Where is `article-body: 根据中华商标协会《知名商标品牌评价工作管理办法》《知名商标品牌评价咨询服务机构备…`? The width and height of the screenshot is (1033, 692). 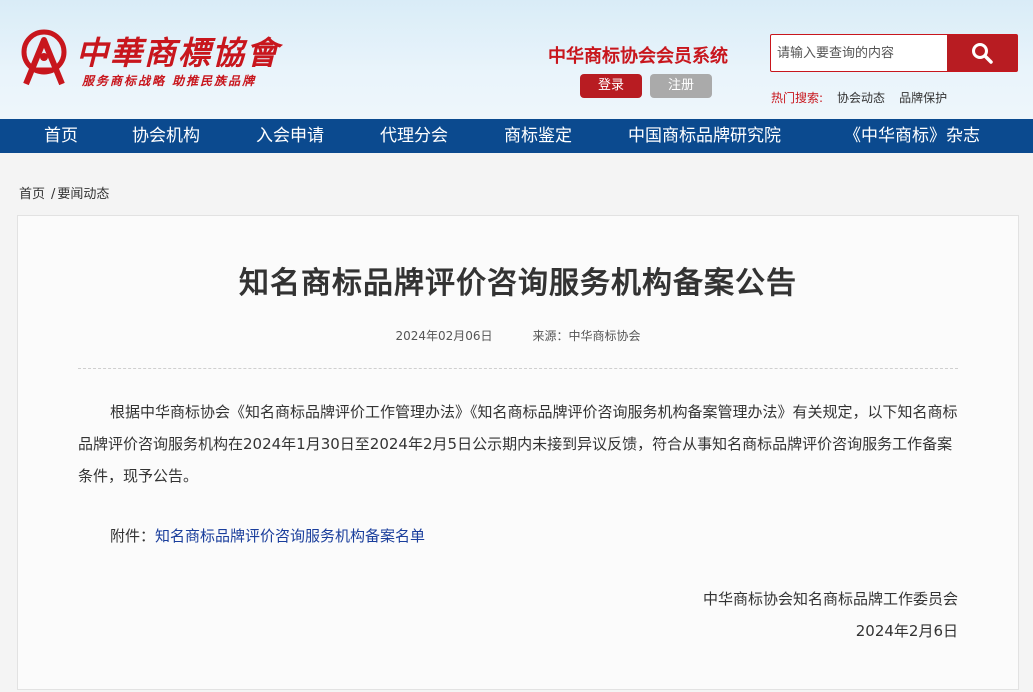
article-body: 根据中华商标协会《知名商标品牌评价工作管理办法》《知名商标品牌评价咨询服务机构备… is located at coordinates (518, 444).